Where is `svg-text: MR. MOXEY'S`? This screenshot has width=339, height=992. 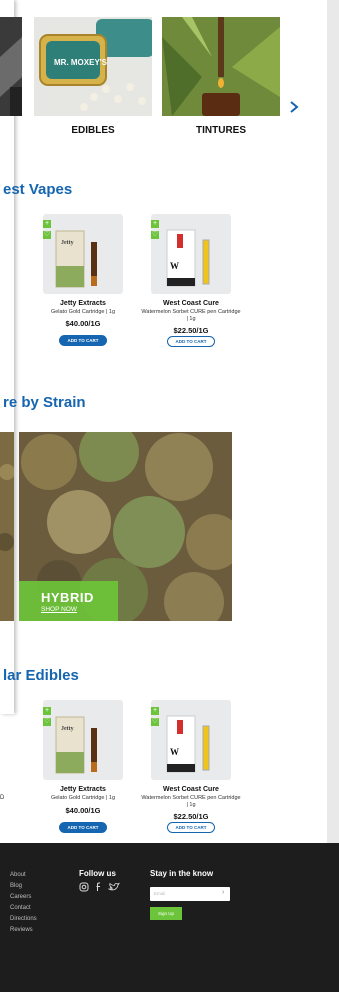 svg-text: MR. MOXEY'S is located at coordinates (81, 62).